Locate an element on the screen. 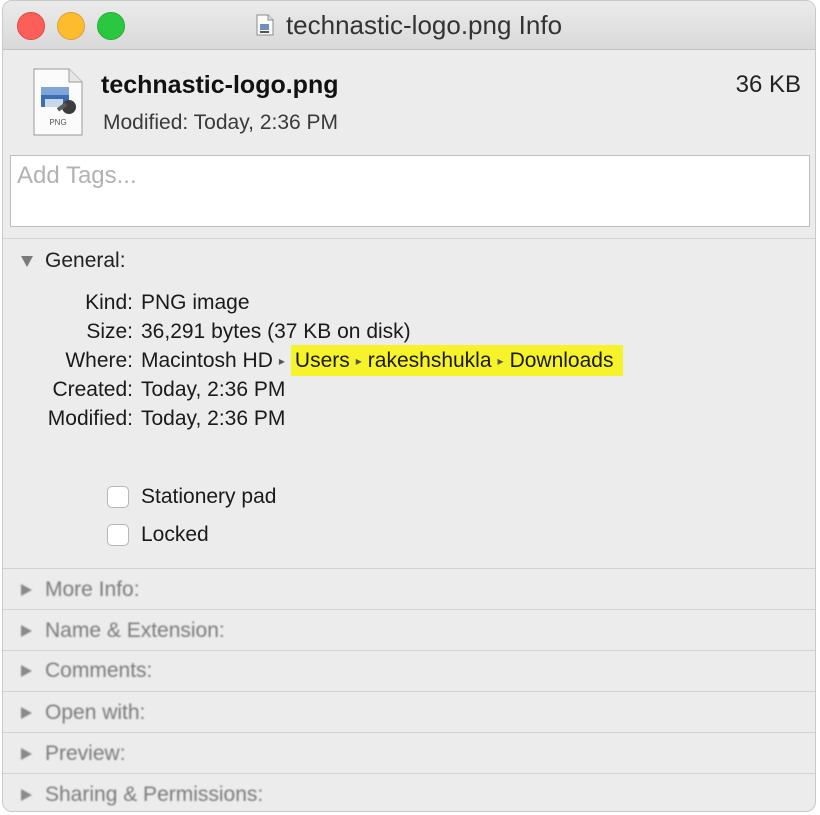  png-file-icon: PNG is located at coordinates (58, 102).